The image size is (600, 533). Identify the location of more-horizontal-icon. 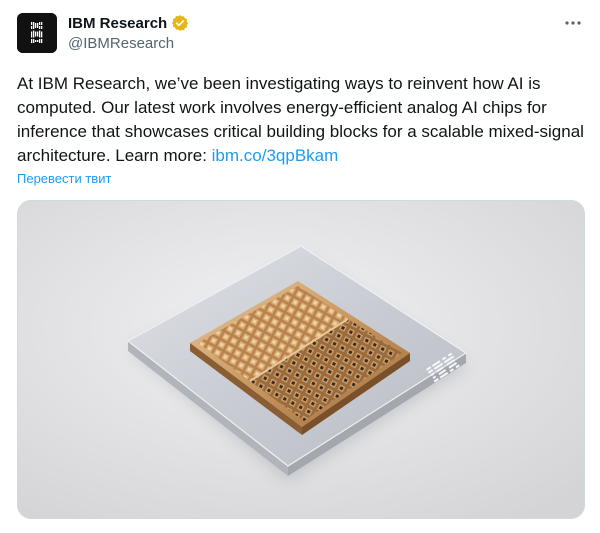
(573, 23).